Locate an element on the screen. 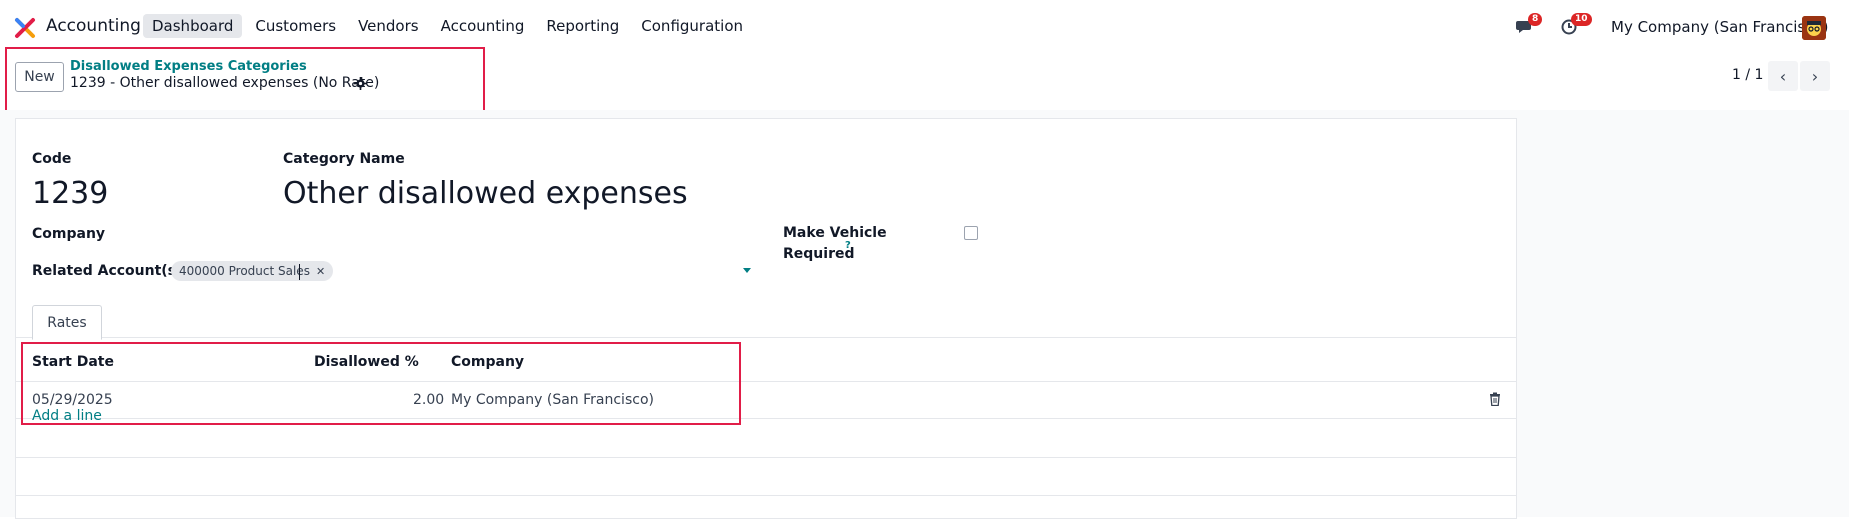 This screenshot has width=1849, height=519. app-logo-icon is located at coordinates (25, 28).